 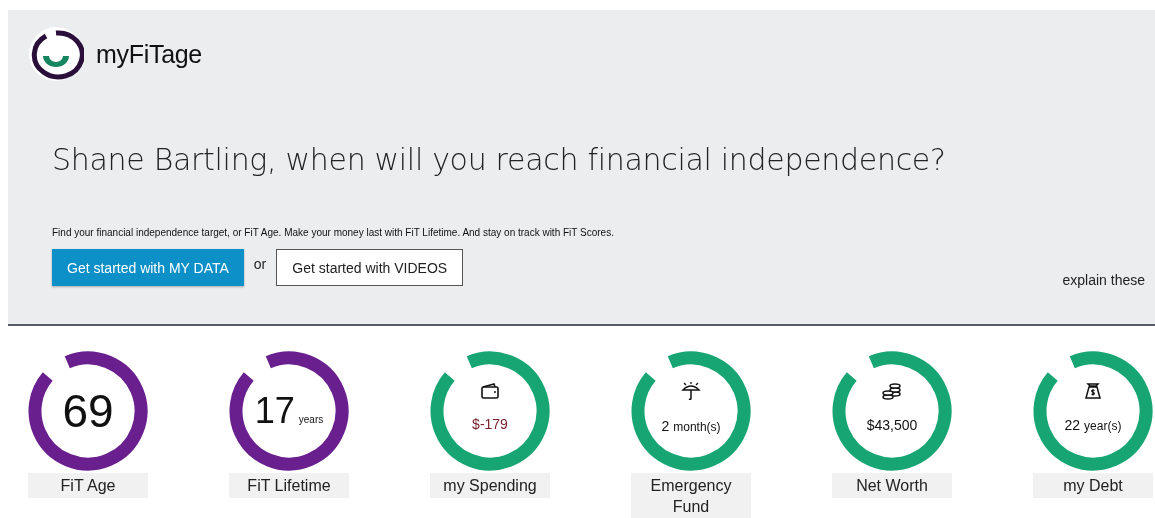 I want to click on gauge-value: 17 years, so click(x=289, y=411).